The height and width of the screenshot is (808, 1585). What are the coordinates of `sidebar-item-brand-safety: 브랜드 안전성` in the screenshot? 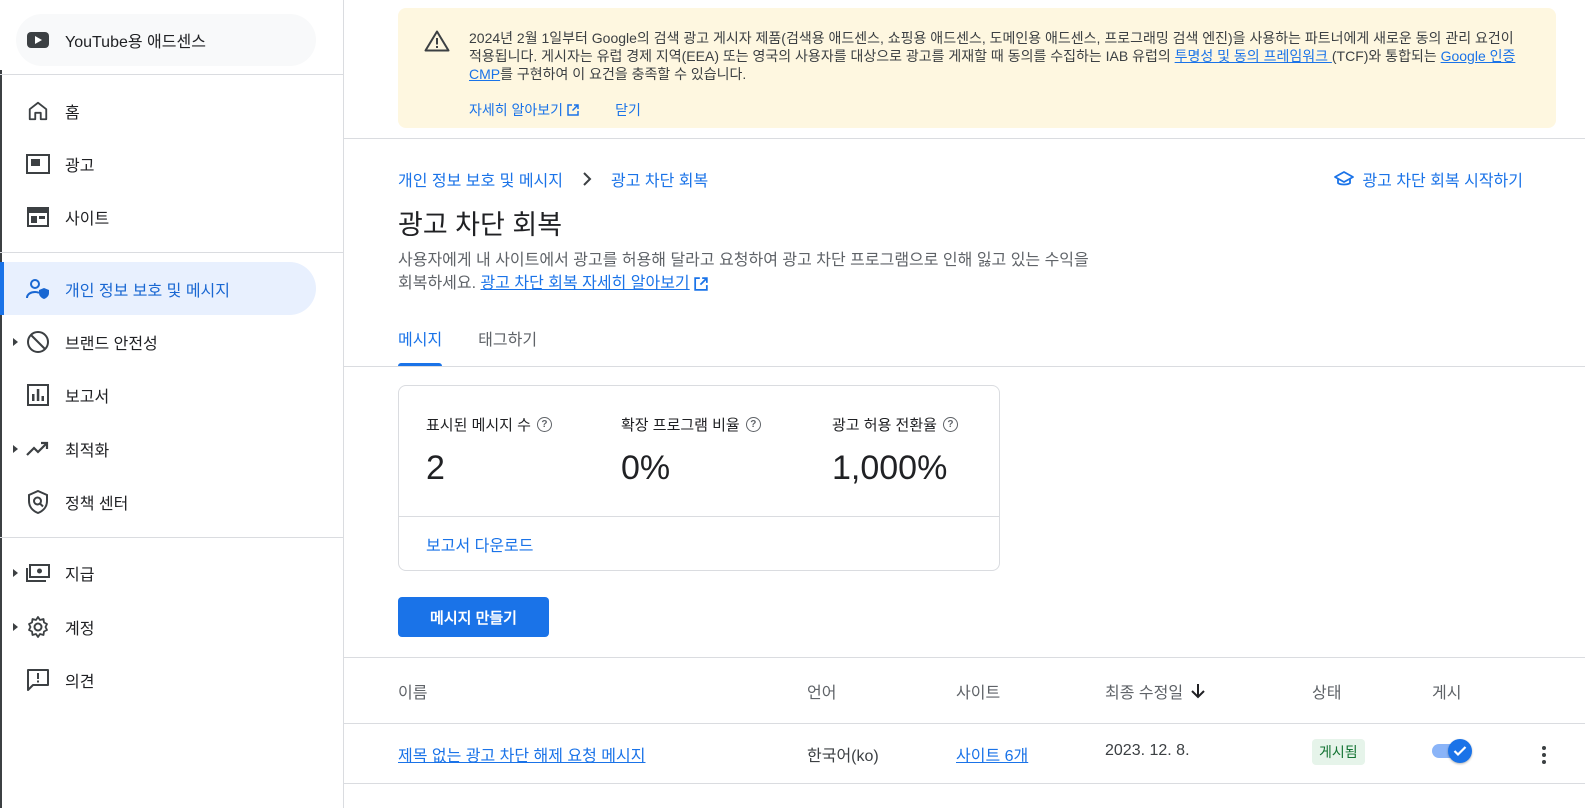 It's located at (158, 341).